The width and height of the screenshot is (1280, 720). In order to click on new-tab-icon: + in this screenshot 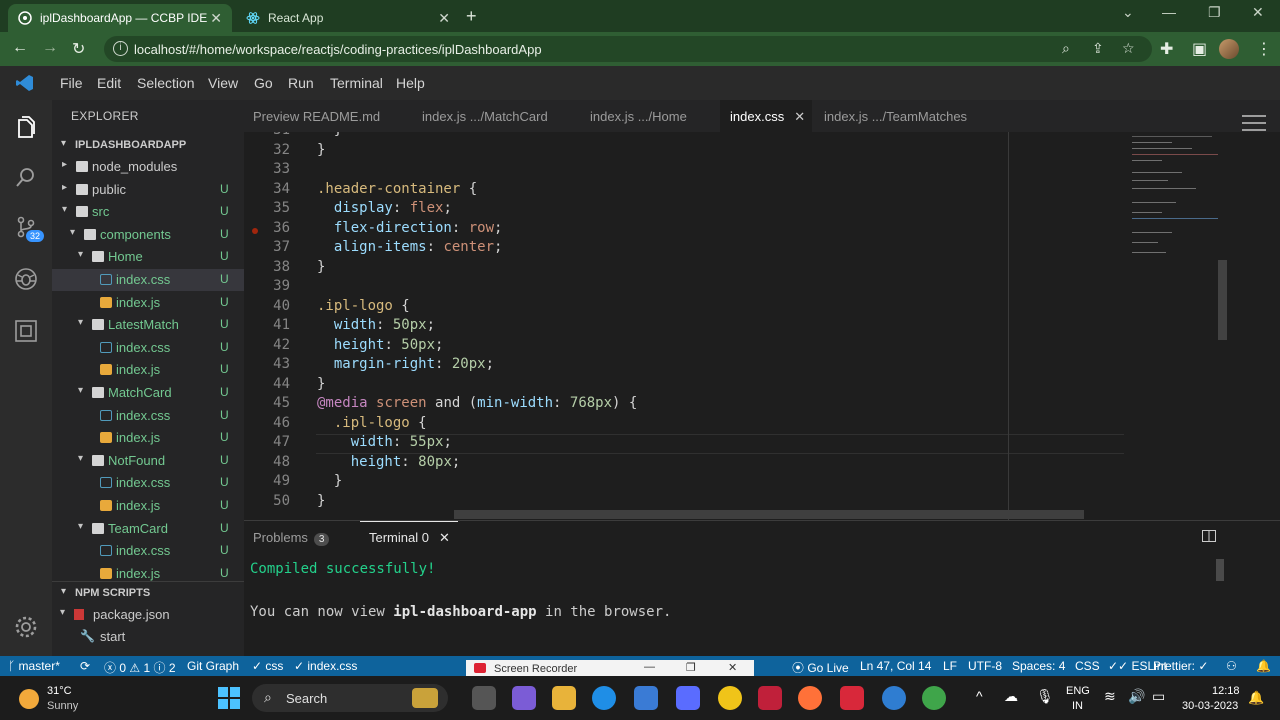, I will do `click(471, 16)`.